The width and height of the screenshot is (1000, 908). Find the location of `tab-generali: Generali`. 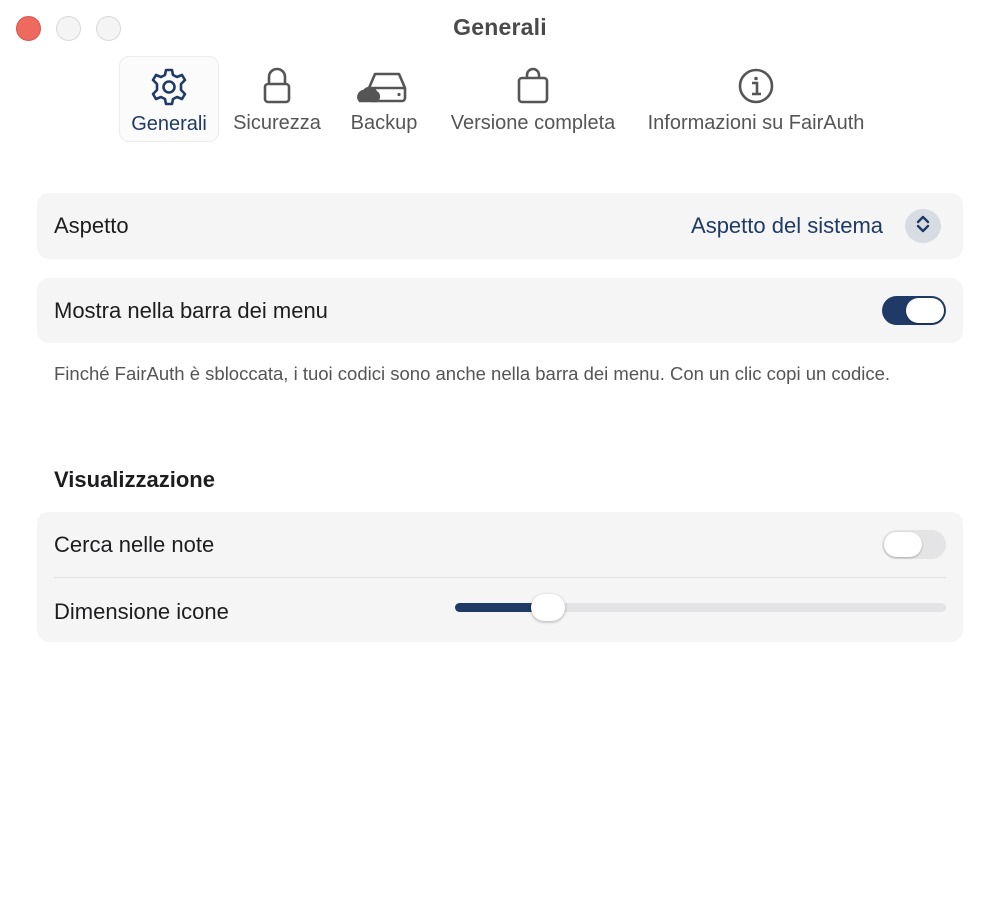

tab-generali: Generali is located at coordinates (169, 99).